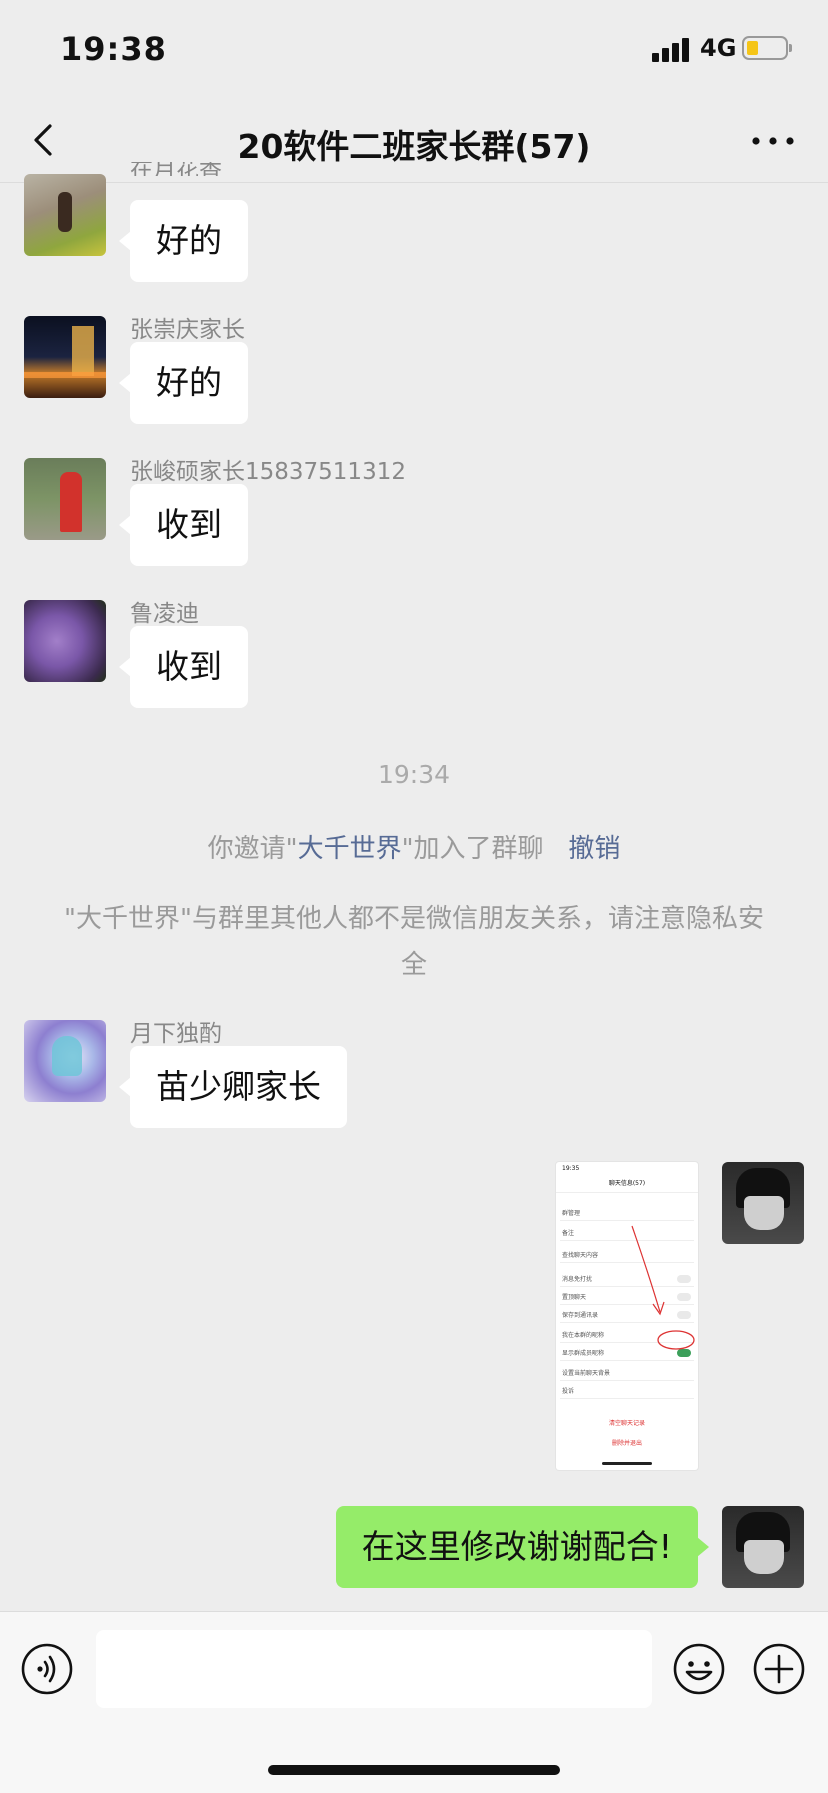 Image resolution: width=828 pixels, height=1793 pixels. Describe the element at coordinates (672, 49) in the screenshot. I see `signal-icon` at that location.